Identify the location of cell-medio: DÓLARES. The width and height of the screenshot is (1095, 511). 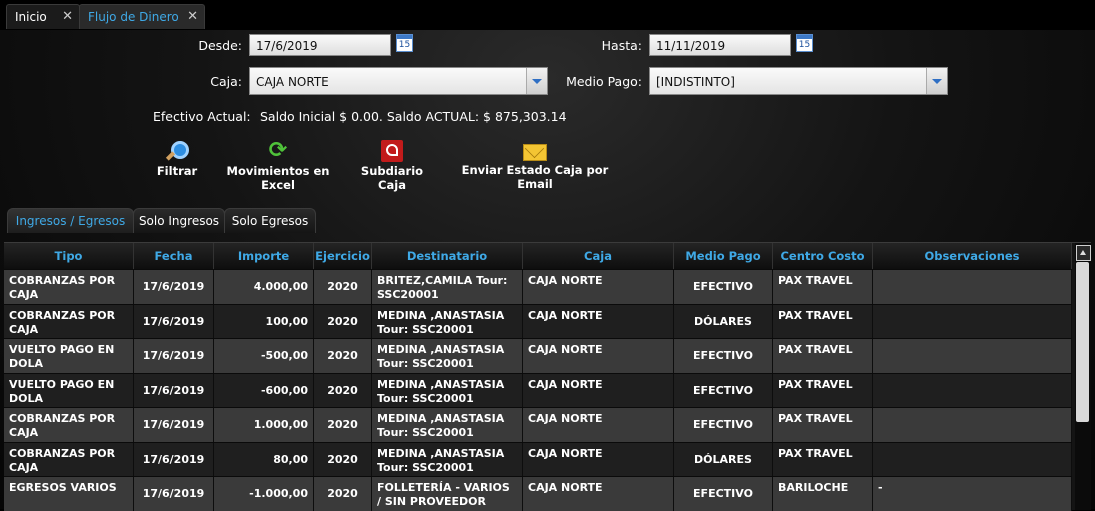
(723, 321).